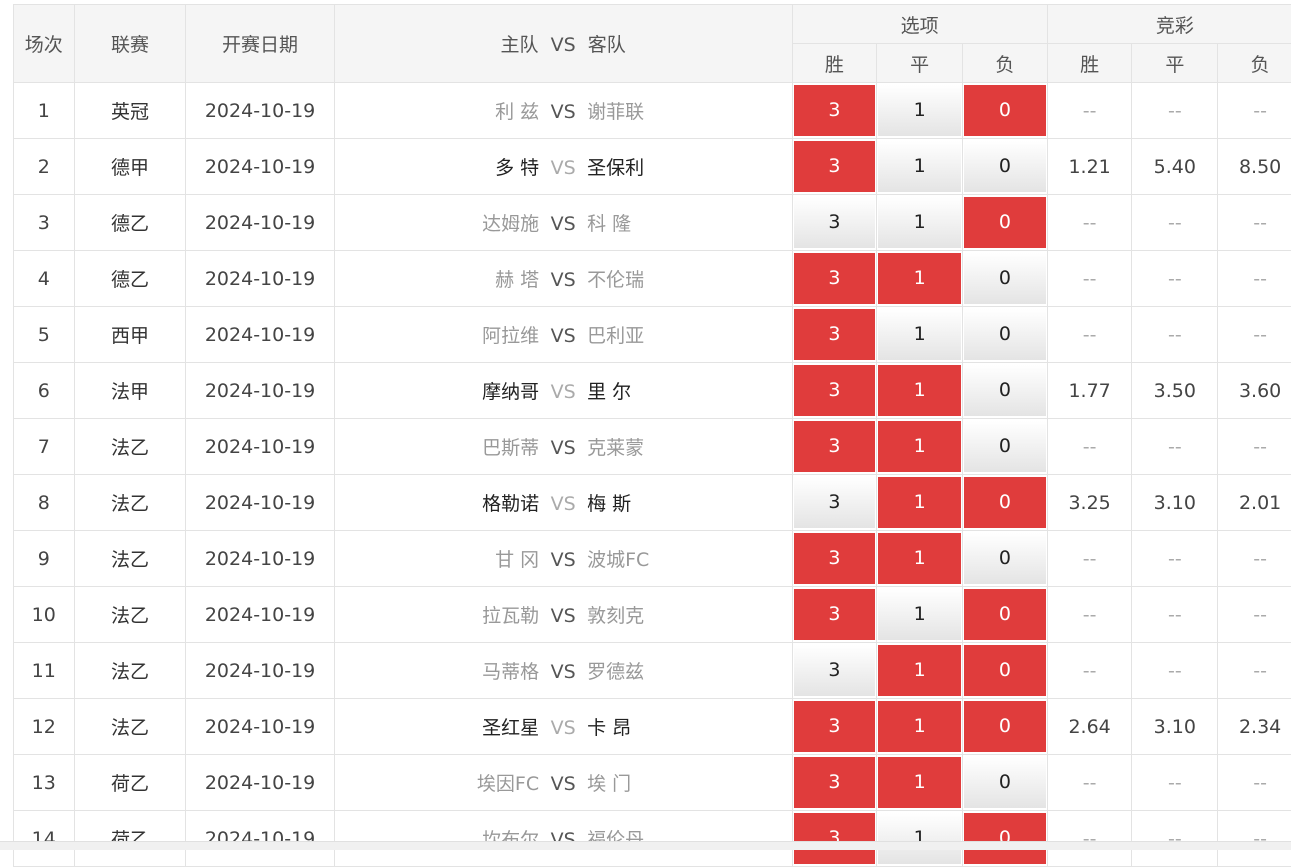  I want to click on table-row: 10法乙2024-10-19拉瓦勒VS敦刻克310------, so click(652, 615).